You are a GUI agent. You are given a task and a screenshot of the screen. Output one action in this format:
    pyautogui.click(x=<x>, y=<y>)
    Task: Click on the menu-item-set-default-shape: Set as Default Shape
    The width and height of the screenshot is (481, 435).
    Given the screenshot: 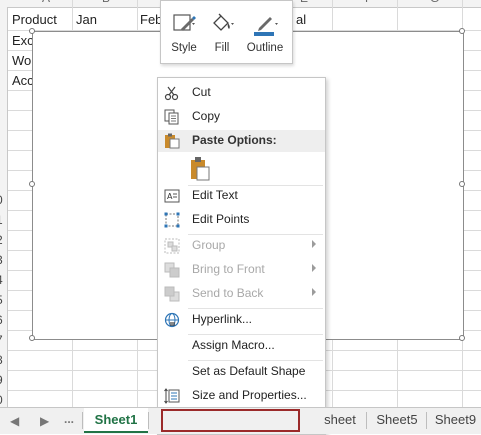 What is the action you would take?
    pyautogui.click(x=241, y=372)
    